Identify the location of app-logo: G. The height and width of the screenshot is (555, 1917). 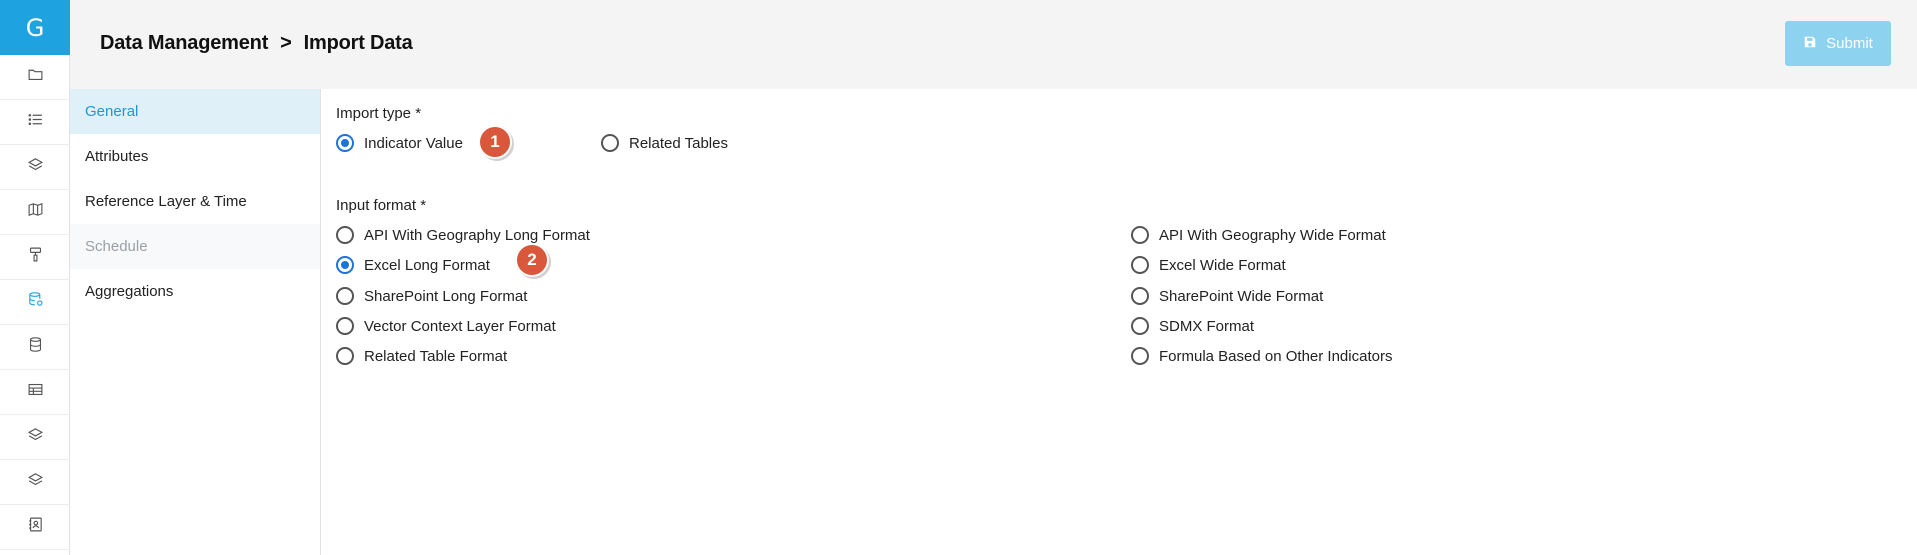
(35, 27).